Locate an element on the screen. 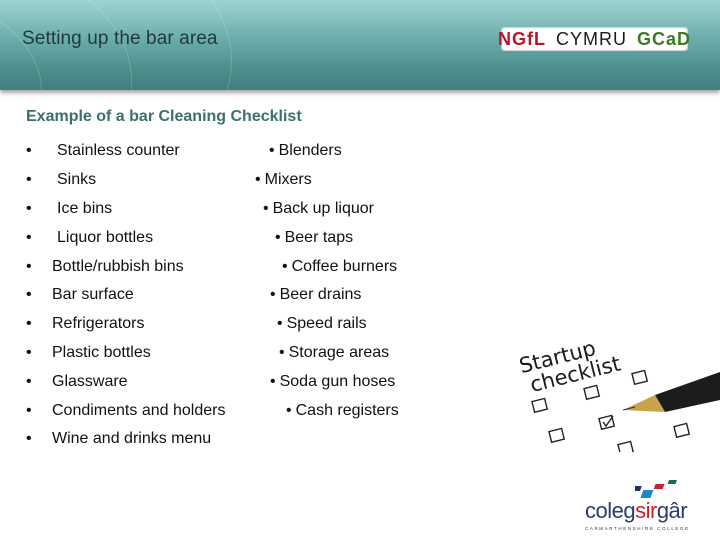 The width and height of the screenshot is (720, 540). list-item: • Beer drains is located at coordinates (324, 295).